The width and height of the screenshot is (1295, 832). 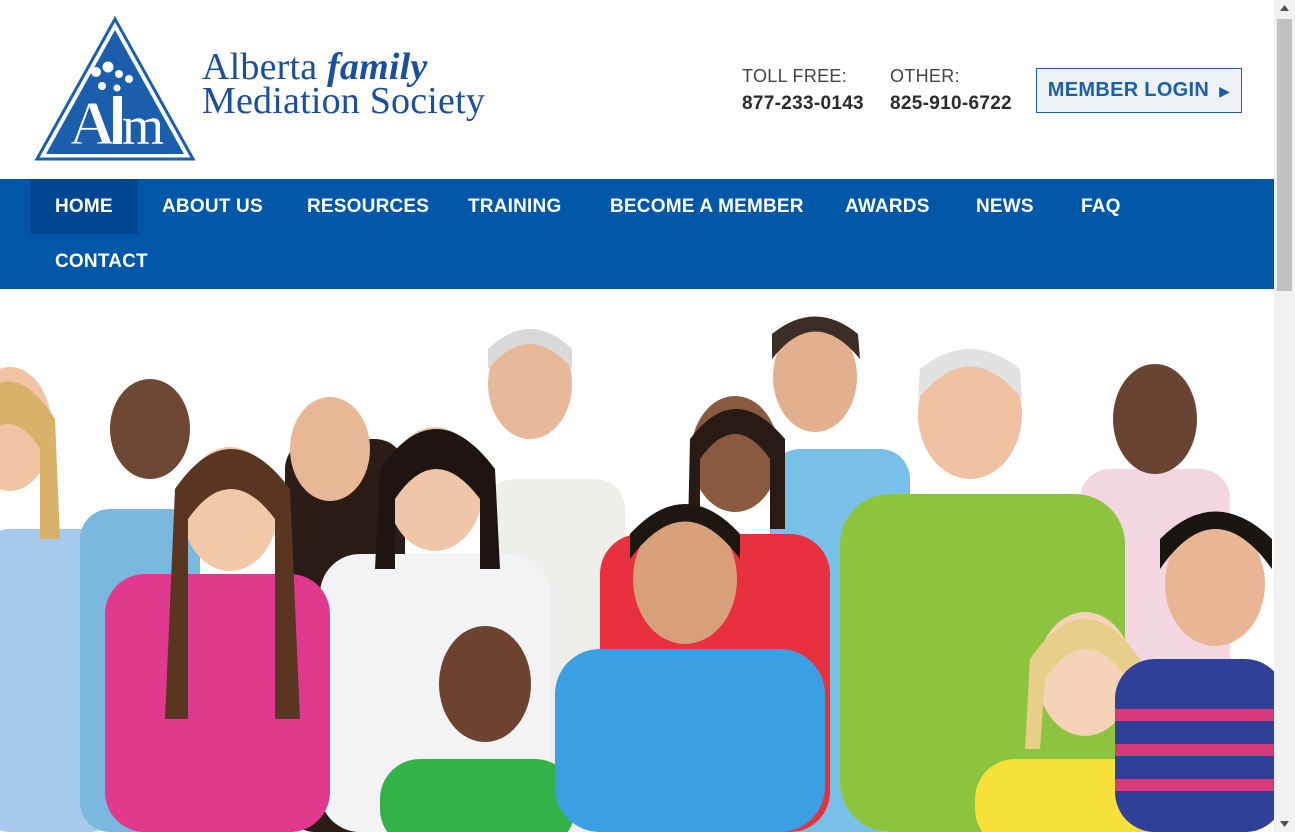 What do you see at coordinates (1005, 206) in the screenshot?
I see `nav-item-news: NEWS` at bounding box center [1005, 206].